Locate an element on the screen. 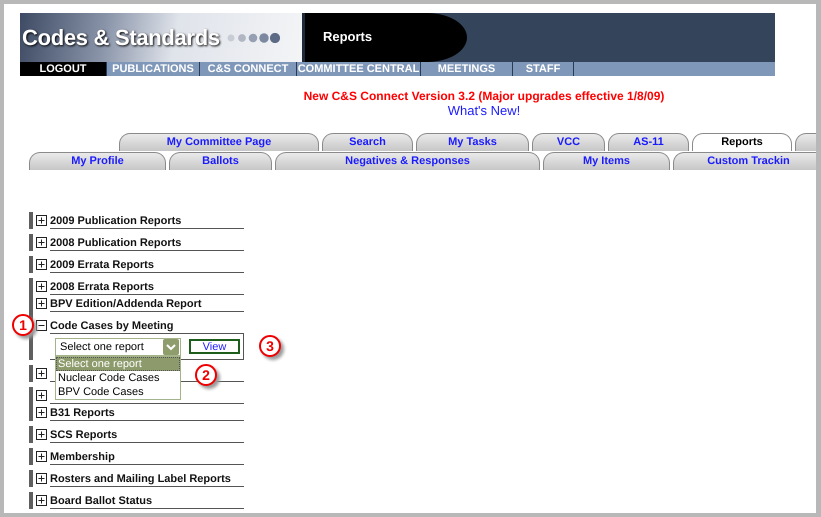  callout-number: 2 is located at coordinates (206, 375).